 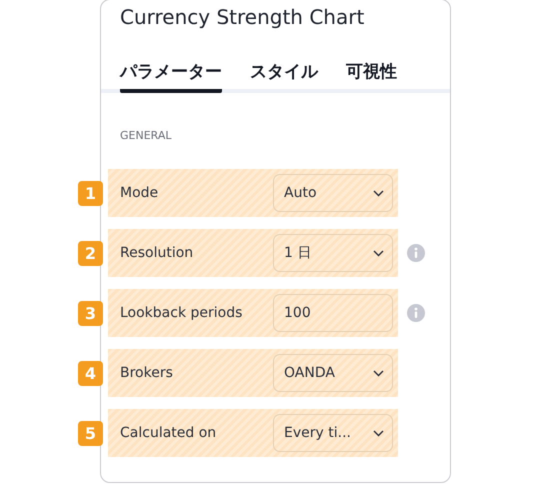 What do you see at coordinates (333, 313) in the screenshot?
I see `input-field: 100` at bounding box center [333, 313].